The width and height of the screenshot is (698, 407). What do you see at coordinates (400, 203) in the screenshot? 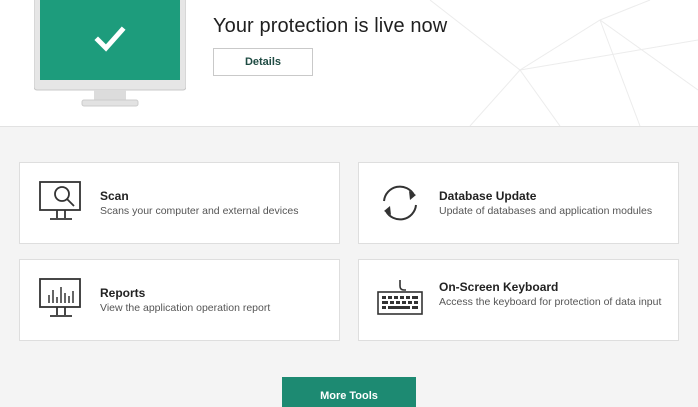
I see `refresh-arrows-icon` at bounding box center [400, 203].